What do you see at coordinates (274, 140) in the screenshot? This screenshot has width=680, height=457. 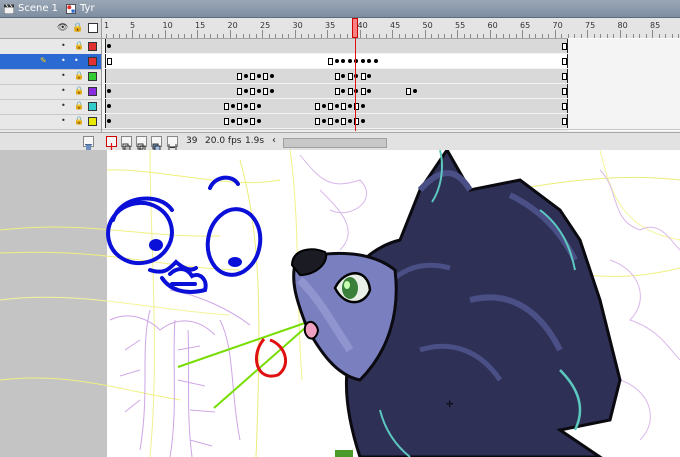 I see `scroll-left-icon: ‹` at bounding box center [274, 140].